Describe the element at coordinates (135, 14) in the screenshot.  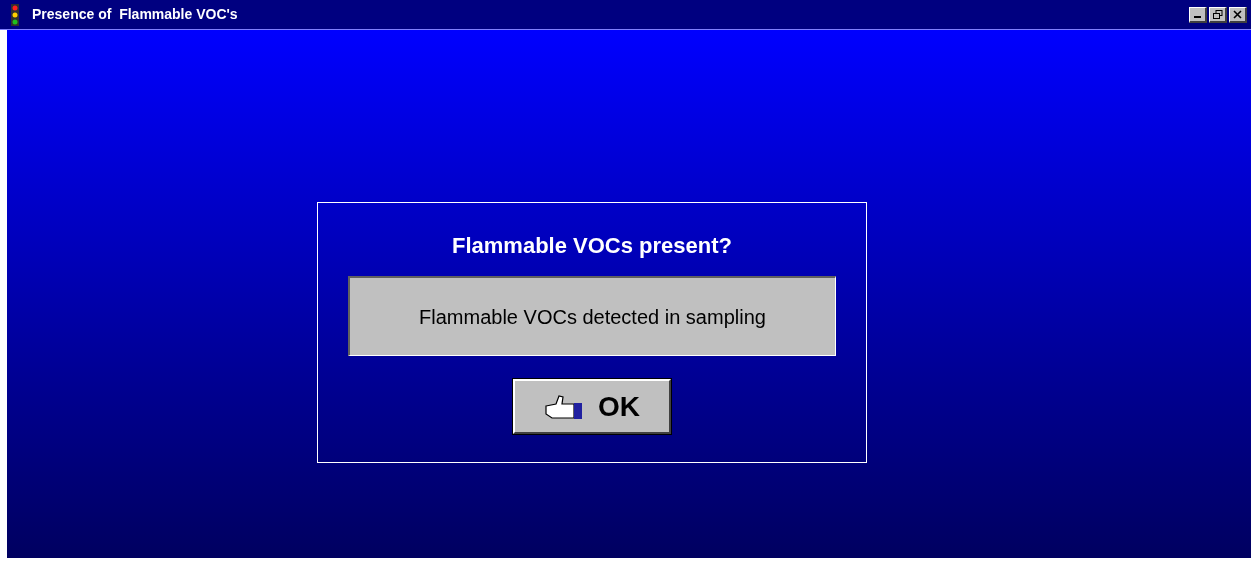
I see `window-title: Presence of Flammable VOC's` at that location.